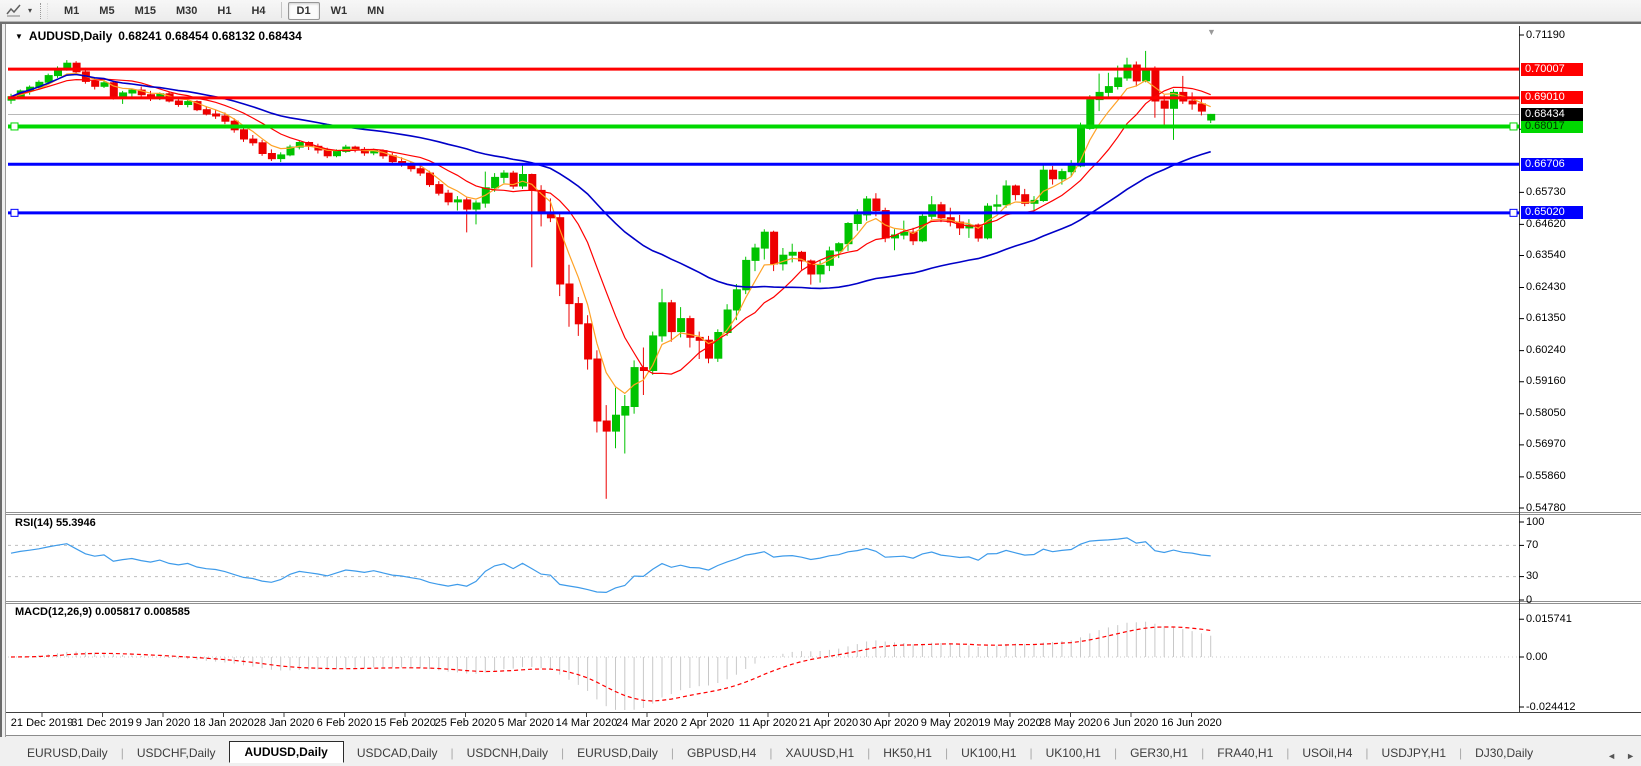 This screenshot has width=1641, height=766. I want to click on price-axis-tick: 0.58050, so click(1546, 413).